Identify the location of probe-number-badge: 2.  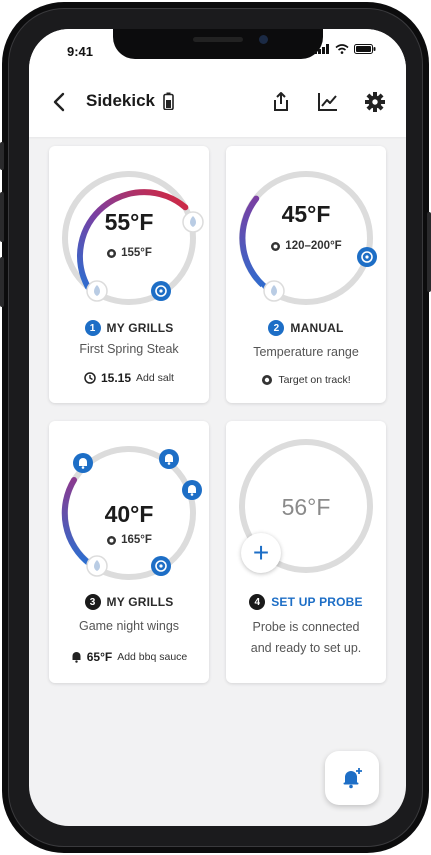
(276, 328).